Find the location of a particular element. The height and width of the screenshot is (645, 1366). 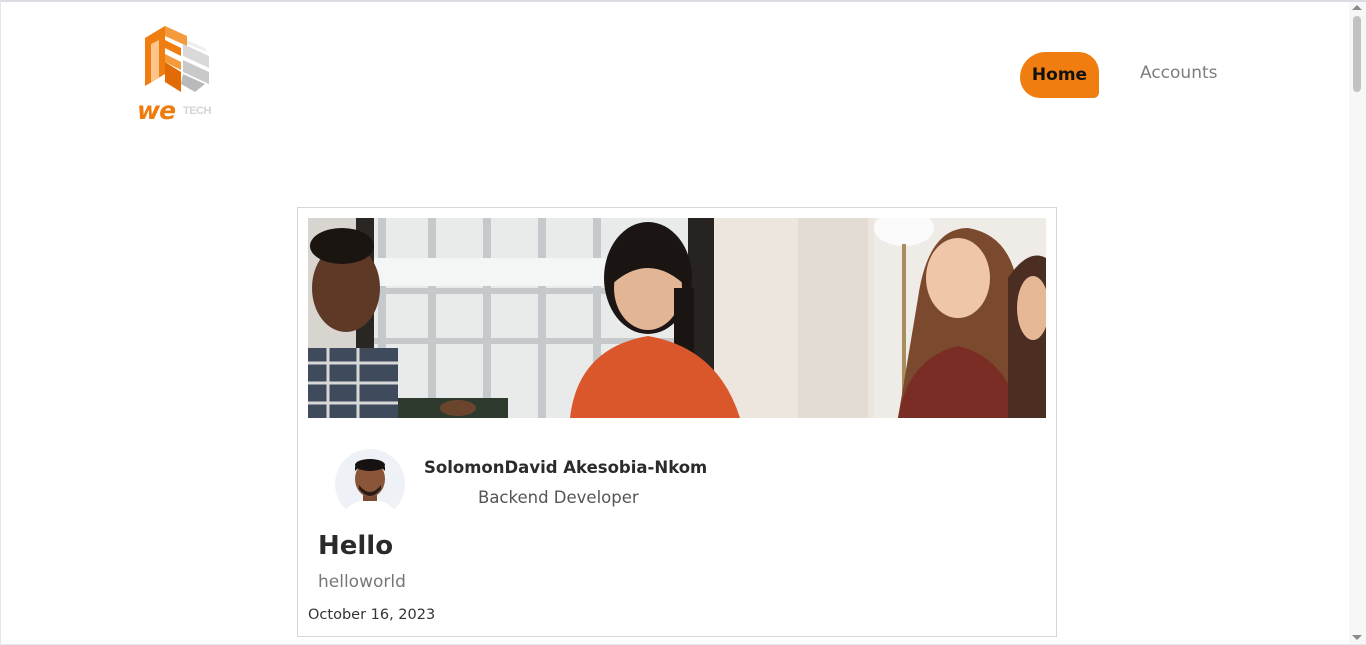

nav-accounts-link: Accounts is located at coordinates (1179, 73).